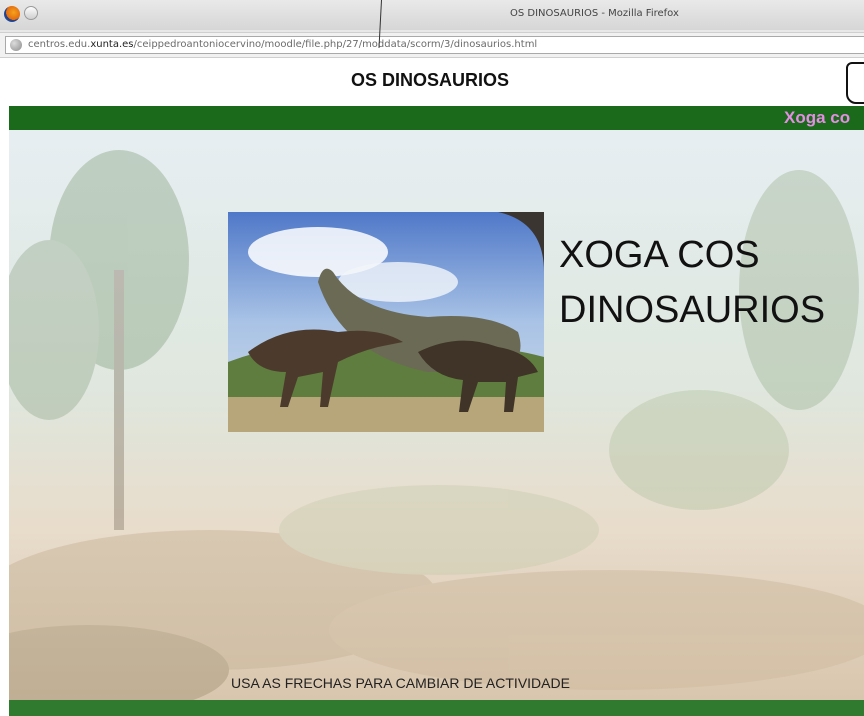  I want to click on page-header: OS DINOSAURIOS, so click(432, 81).